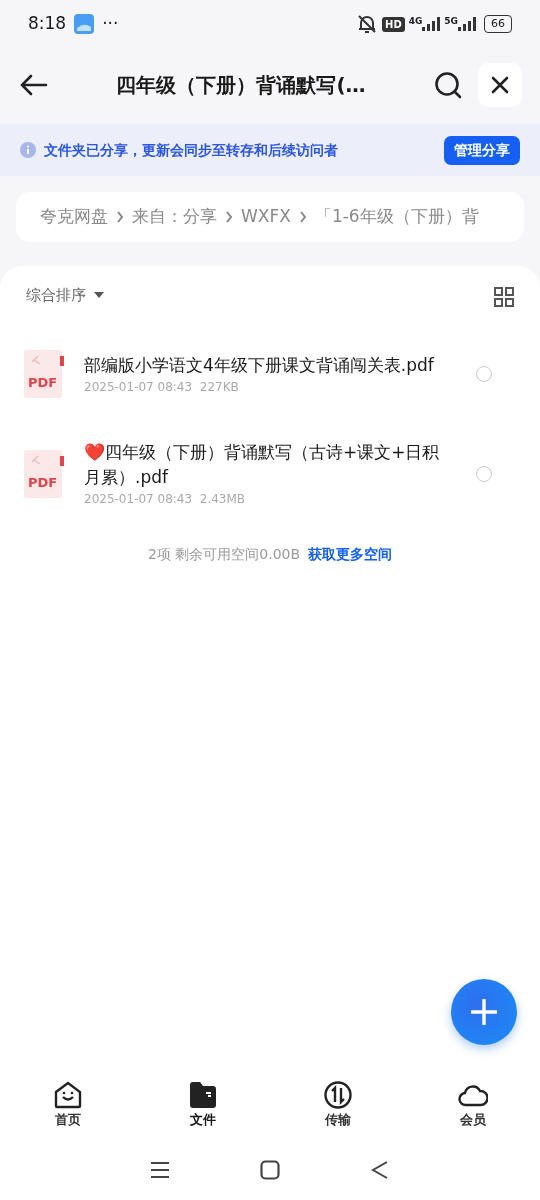  I want to click on tab-bar-item: 传输, so click(337, 1105).